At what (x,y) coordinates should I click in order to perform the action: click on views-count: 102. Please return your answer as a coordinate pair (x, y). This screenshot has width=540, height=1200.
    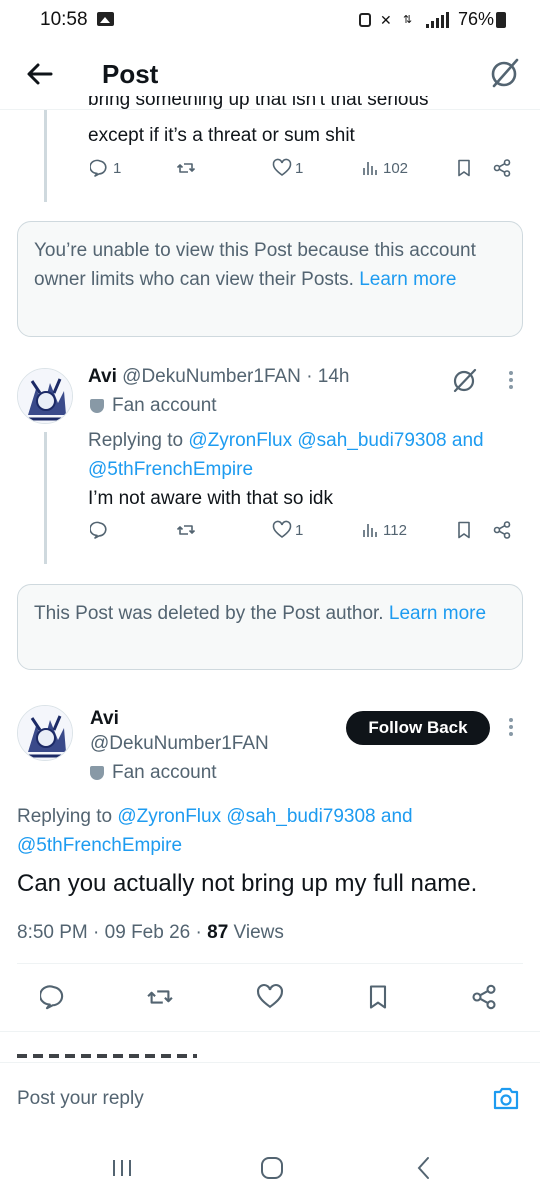
    Looking at the image, I should click on (396, 168).